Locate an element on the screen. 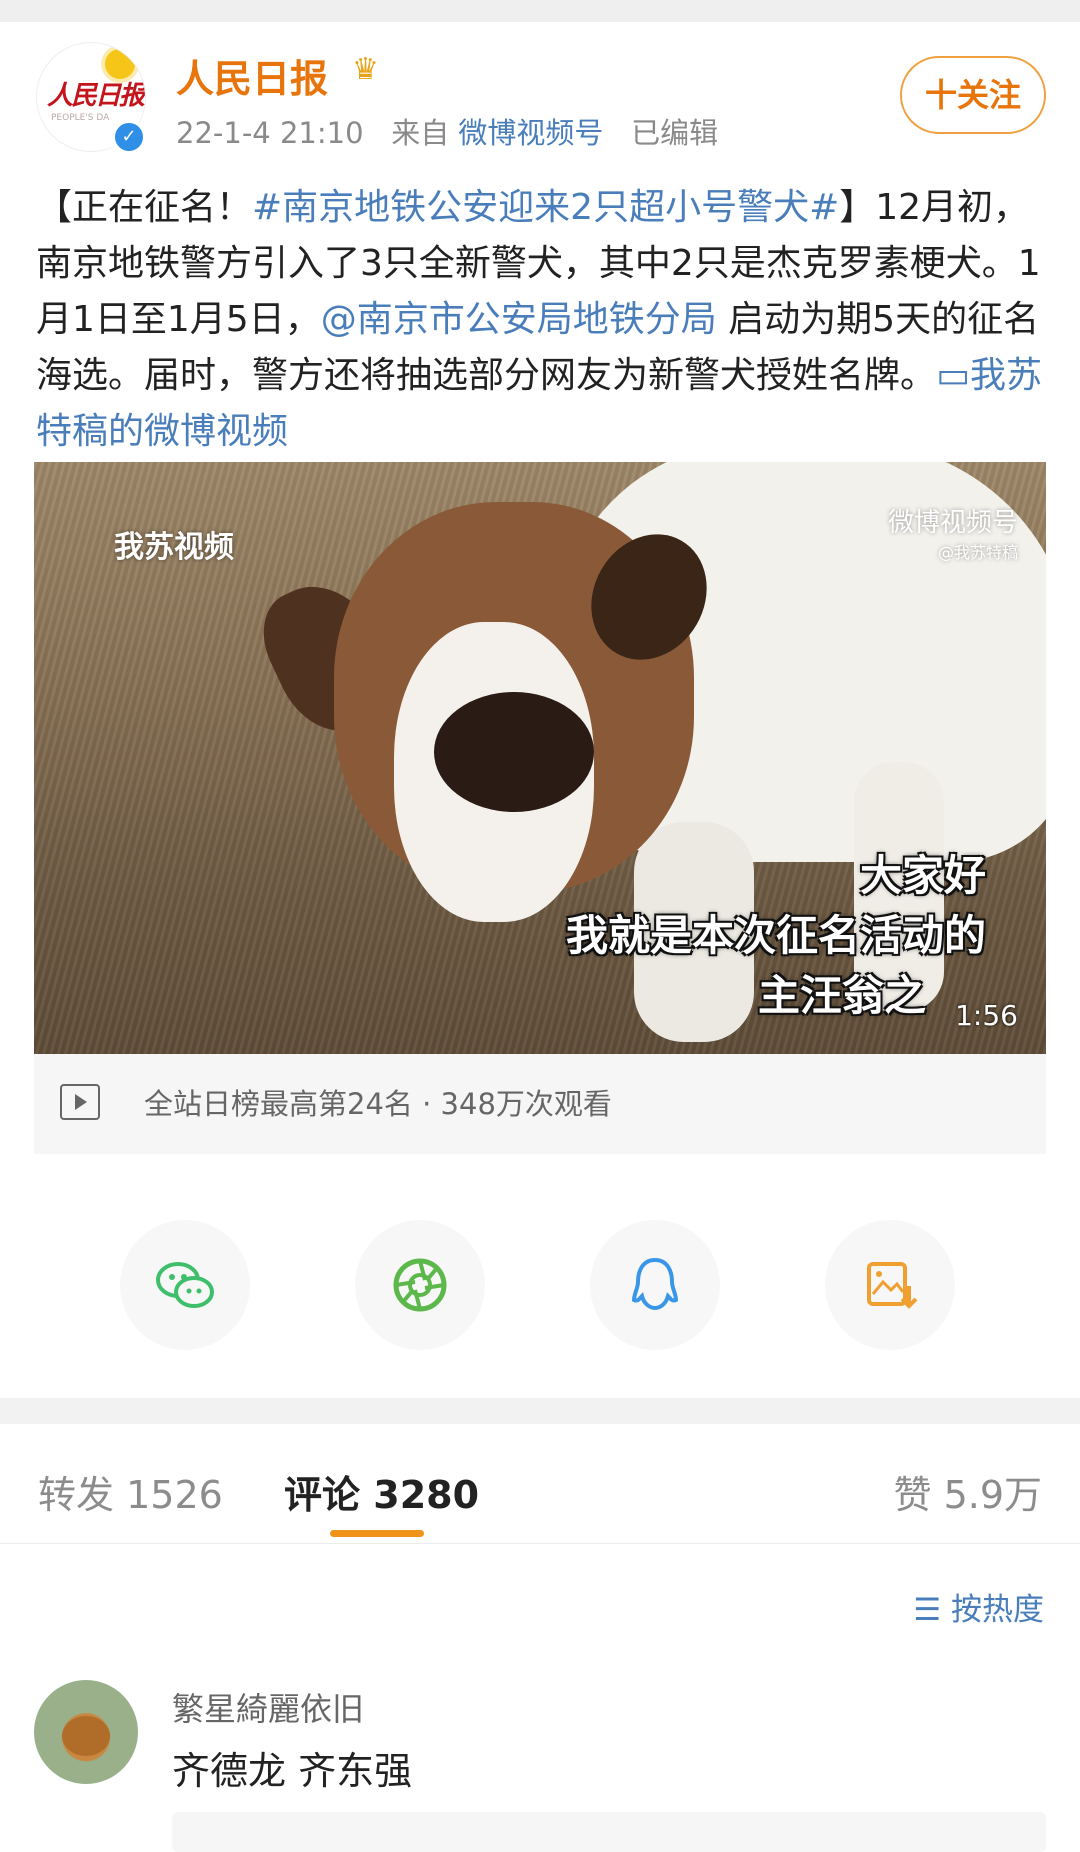  avatar-logo-sub: PEOPLE'S DA is located at coordinates (80, 118).